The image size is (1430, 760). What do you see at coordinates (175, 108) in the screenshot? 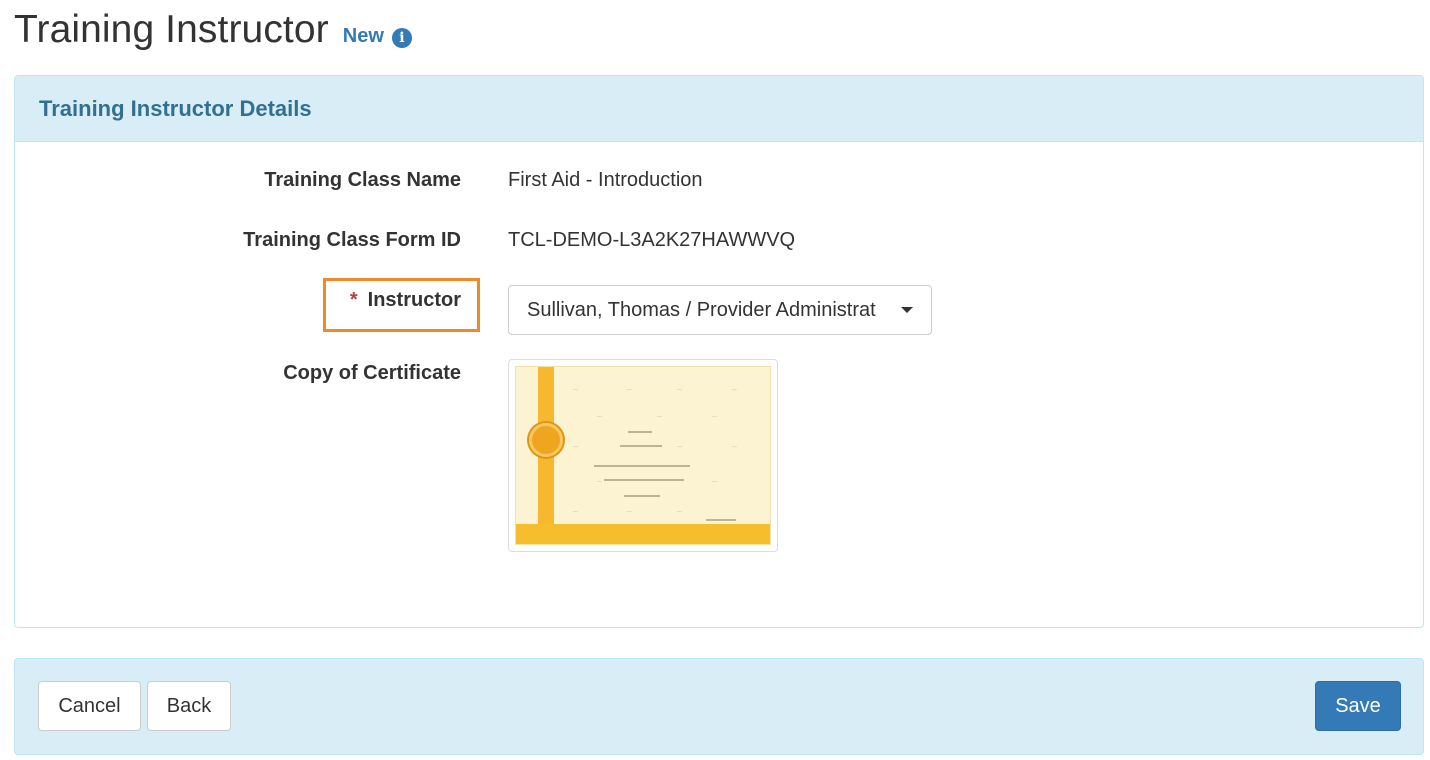
I see `panel-title: Training Instructor Details` at bounding box center [175, 108].